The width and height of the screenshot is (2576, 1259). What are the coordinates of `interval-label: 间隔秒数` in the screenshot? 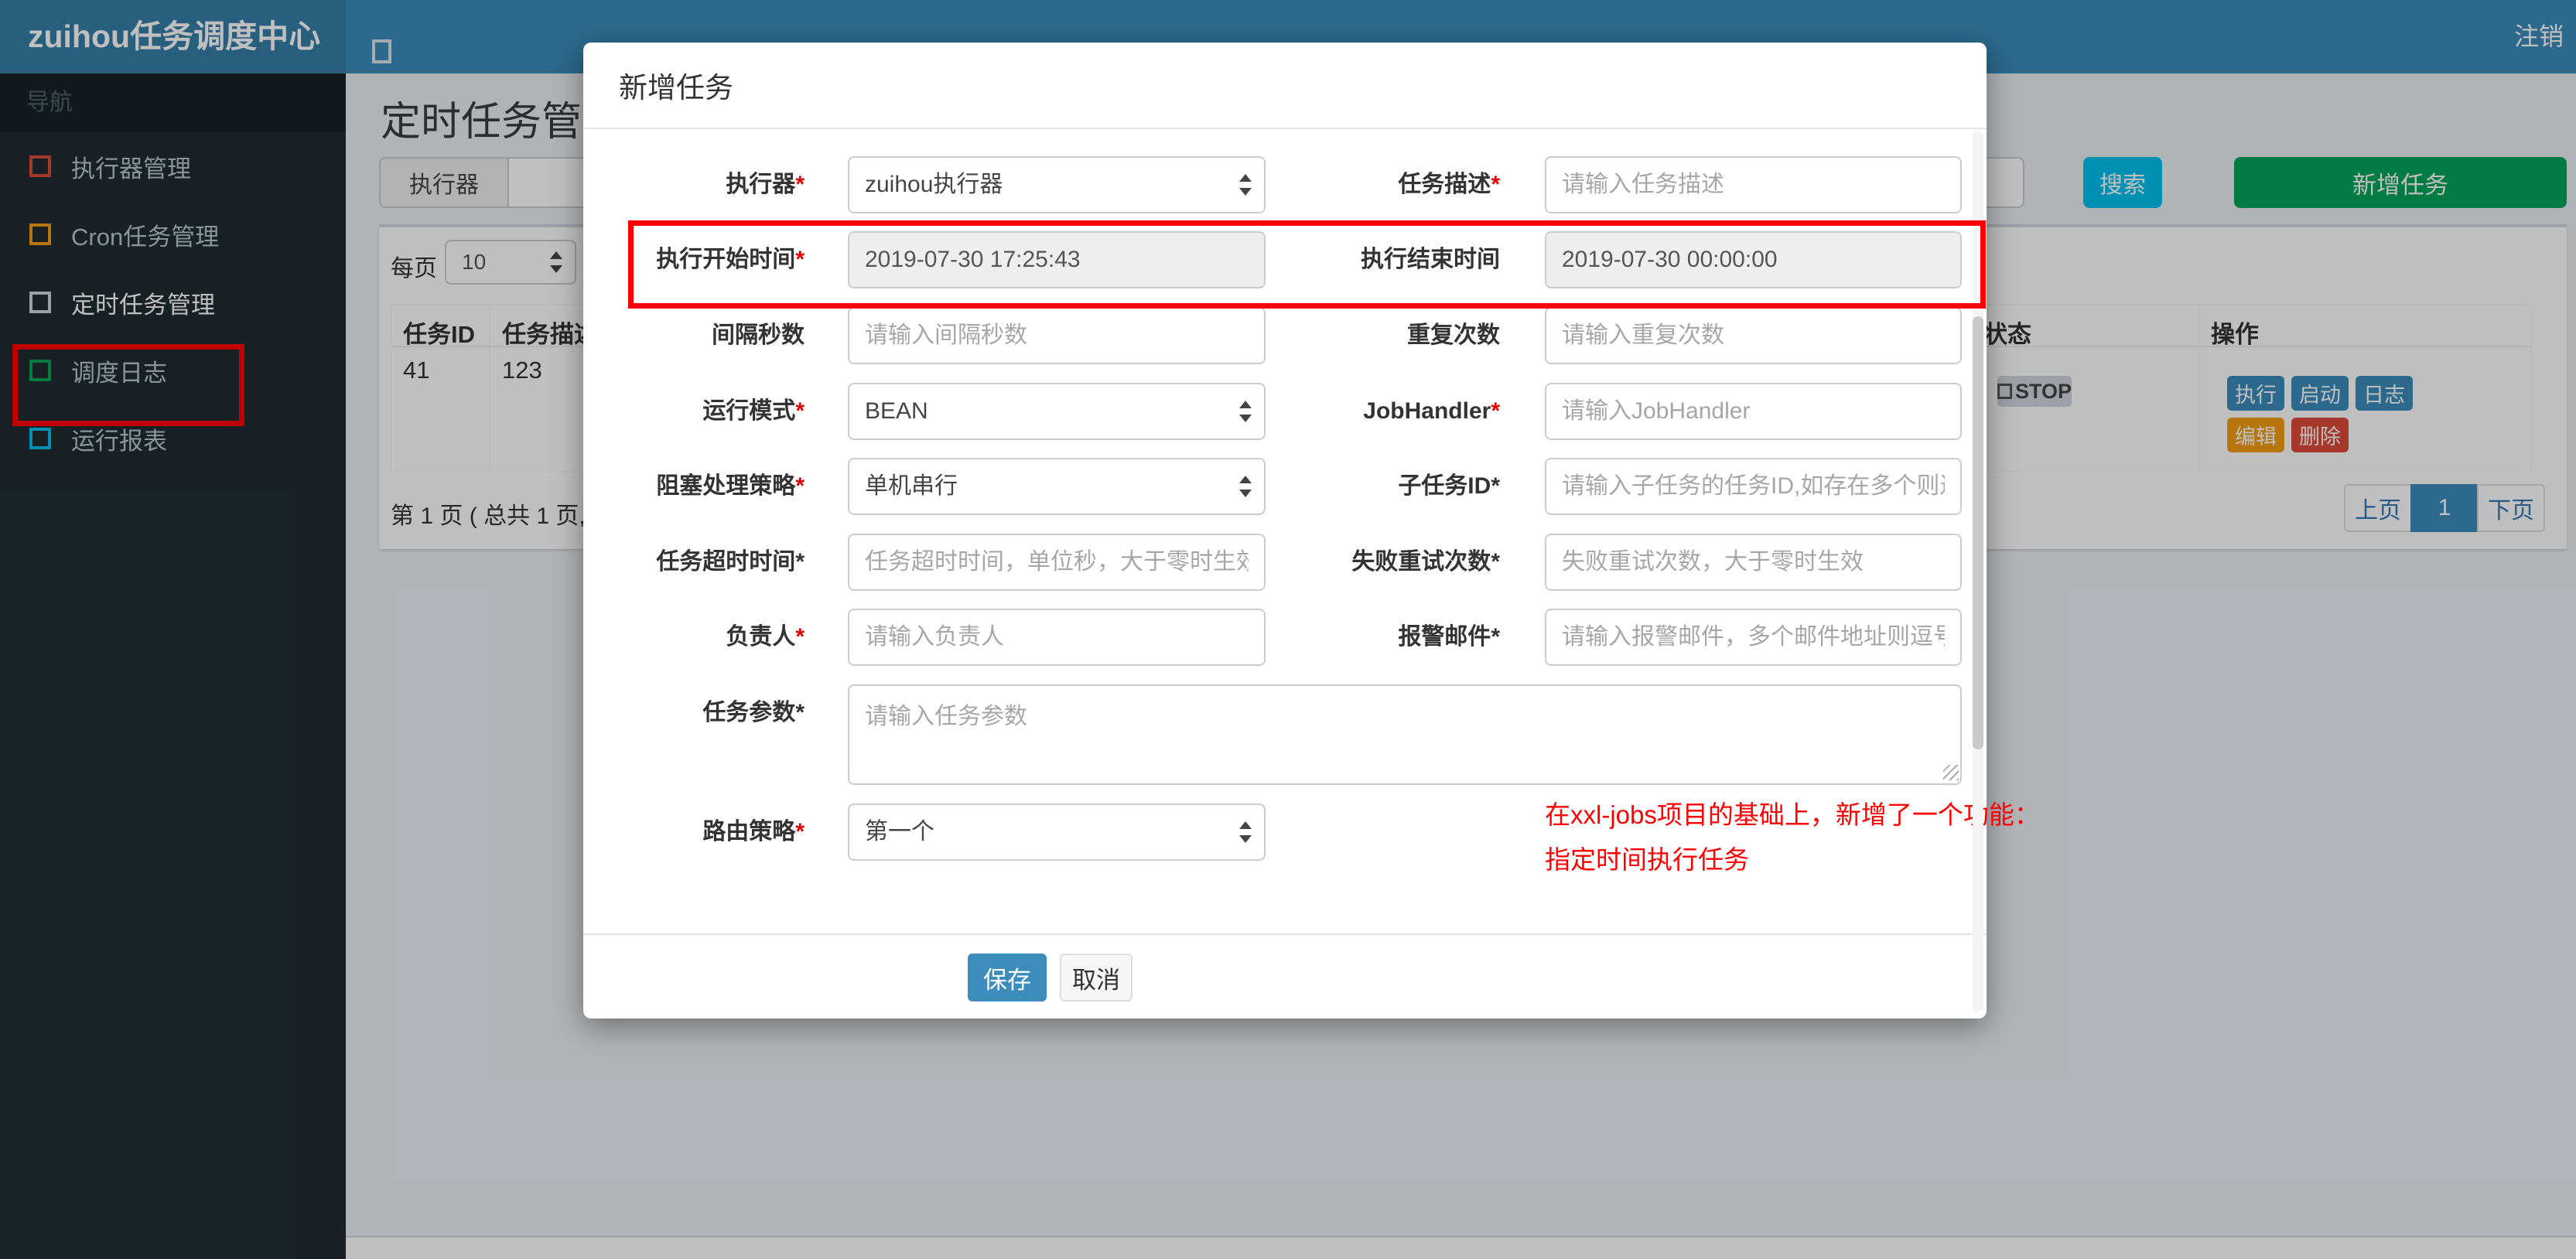 It's located at (758, 335).